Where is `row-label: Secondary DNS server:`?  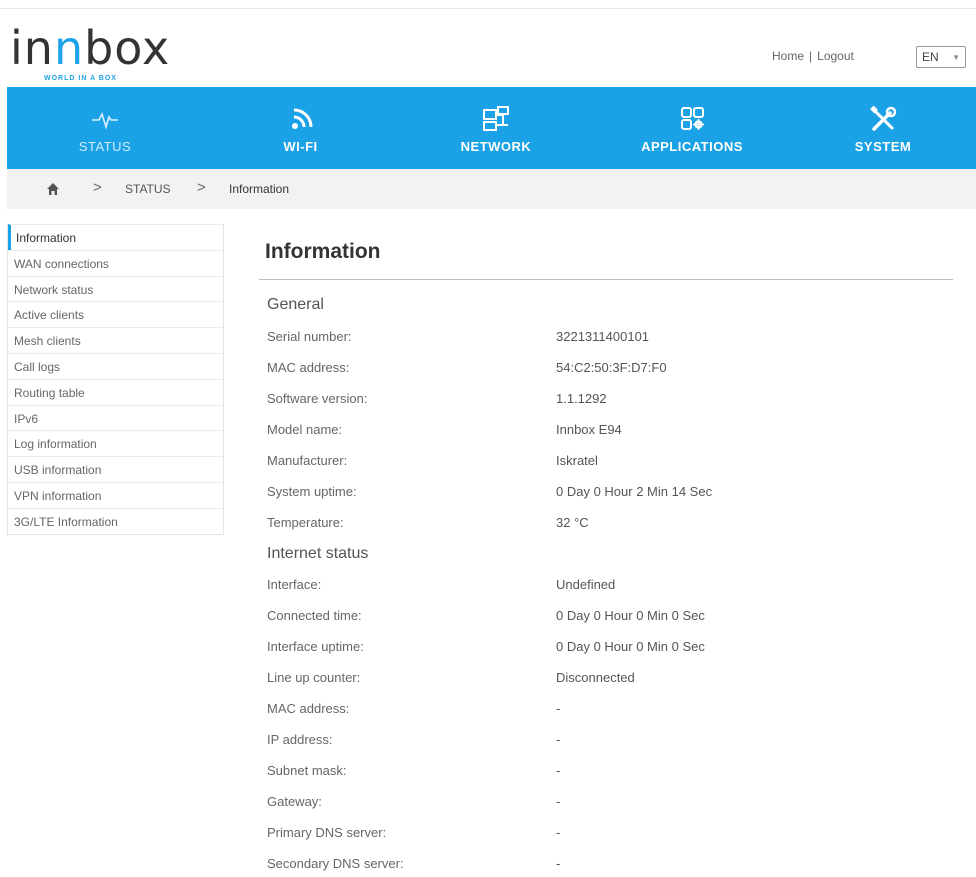
row-label: Secondary DNS server: is located at coordinates (335, 863).